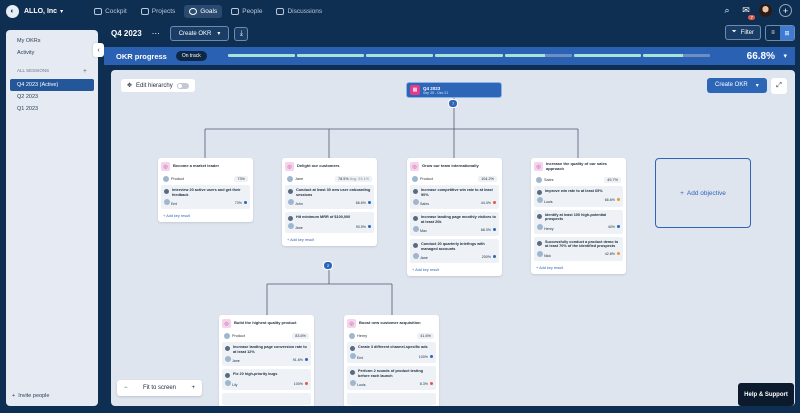  What do you see at coordinates (787, 33) in the screenshot?
I see `hierarchy-view-icon: ⊞` at bounding box center [787, 33].